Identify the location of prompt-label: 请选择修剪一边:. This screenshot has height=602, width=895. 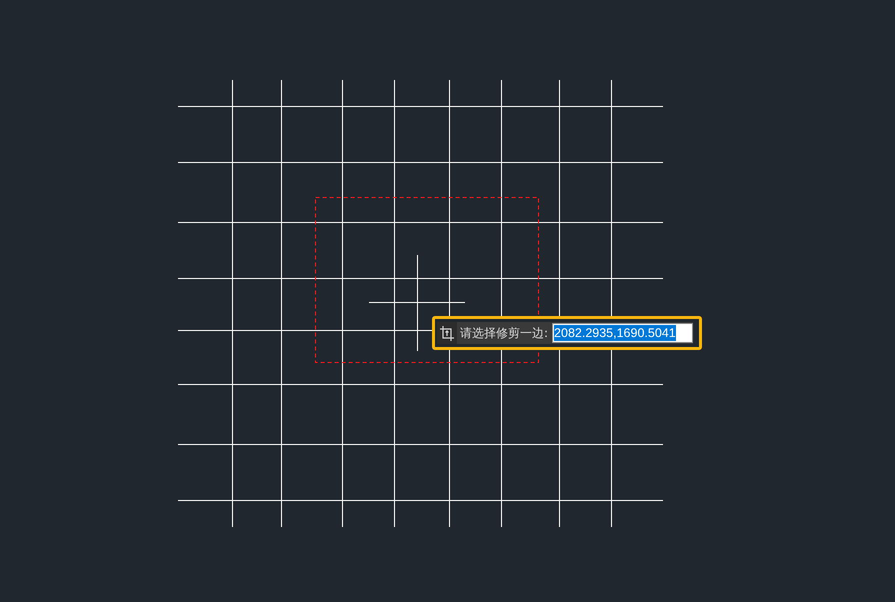
(504, 333).